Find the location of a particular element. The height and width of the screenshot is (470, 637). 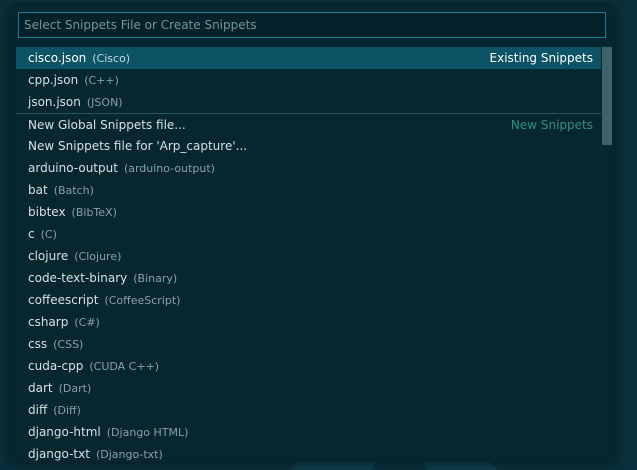

list-item-bat: bat (Batch) is located at coordinates (308, 190).